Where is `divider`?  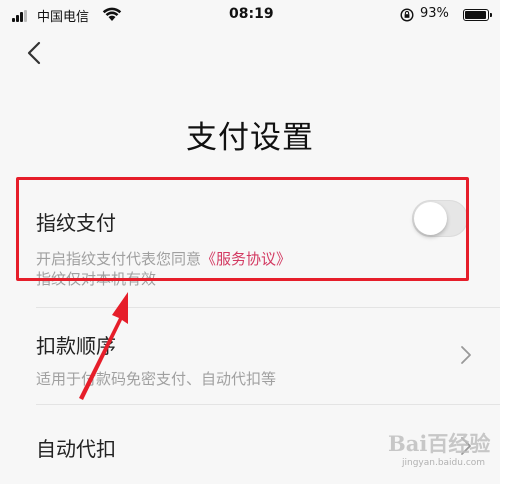
divider is located at coordinates (268, 404).